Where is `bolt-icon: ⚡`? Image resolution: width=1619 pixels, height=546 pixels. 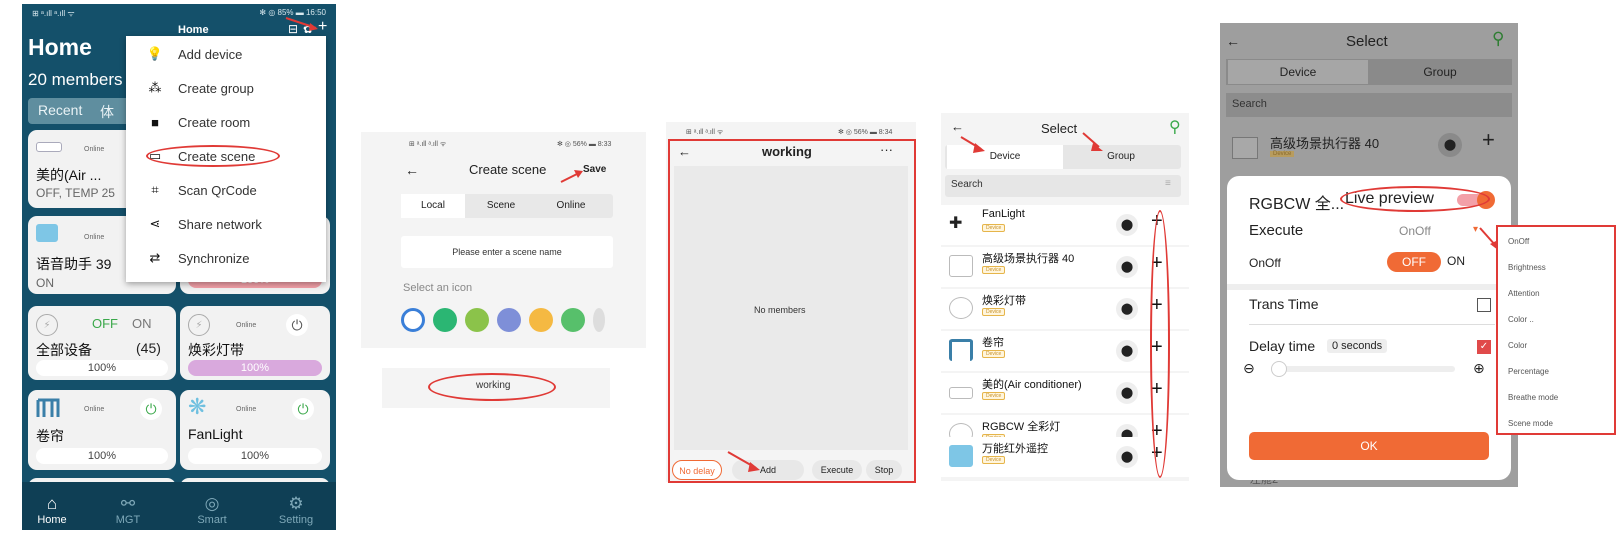 bolt-icon: ⚡ is located at coordinates (47, 325).